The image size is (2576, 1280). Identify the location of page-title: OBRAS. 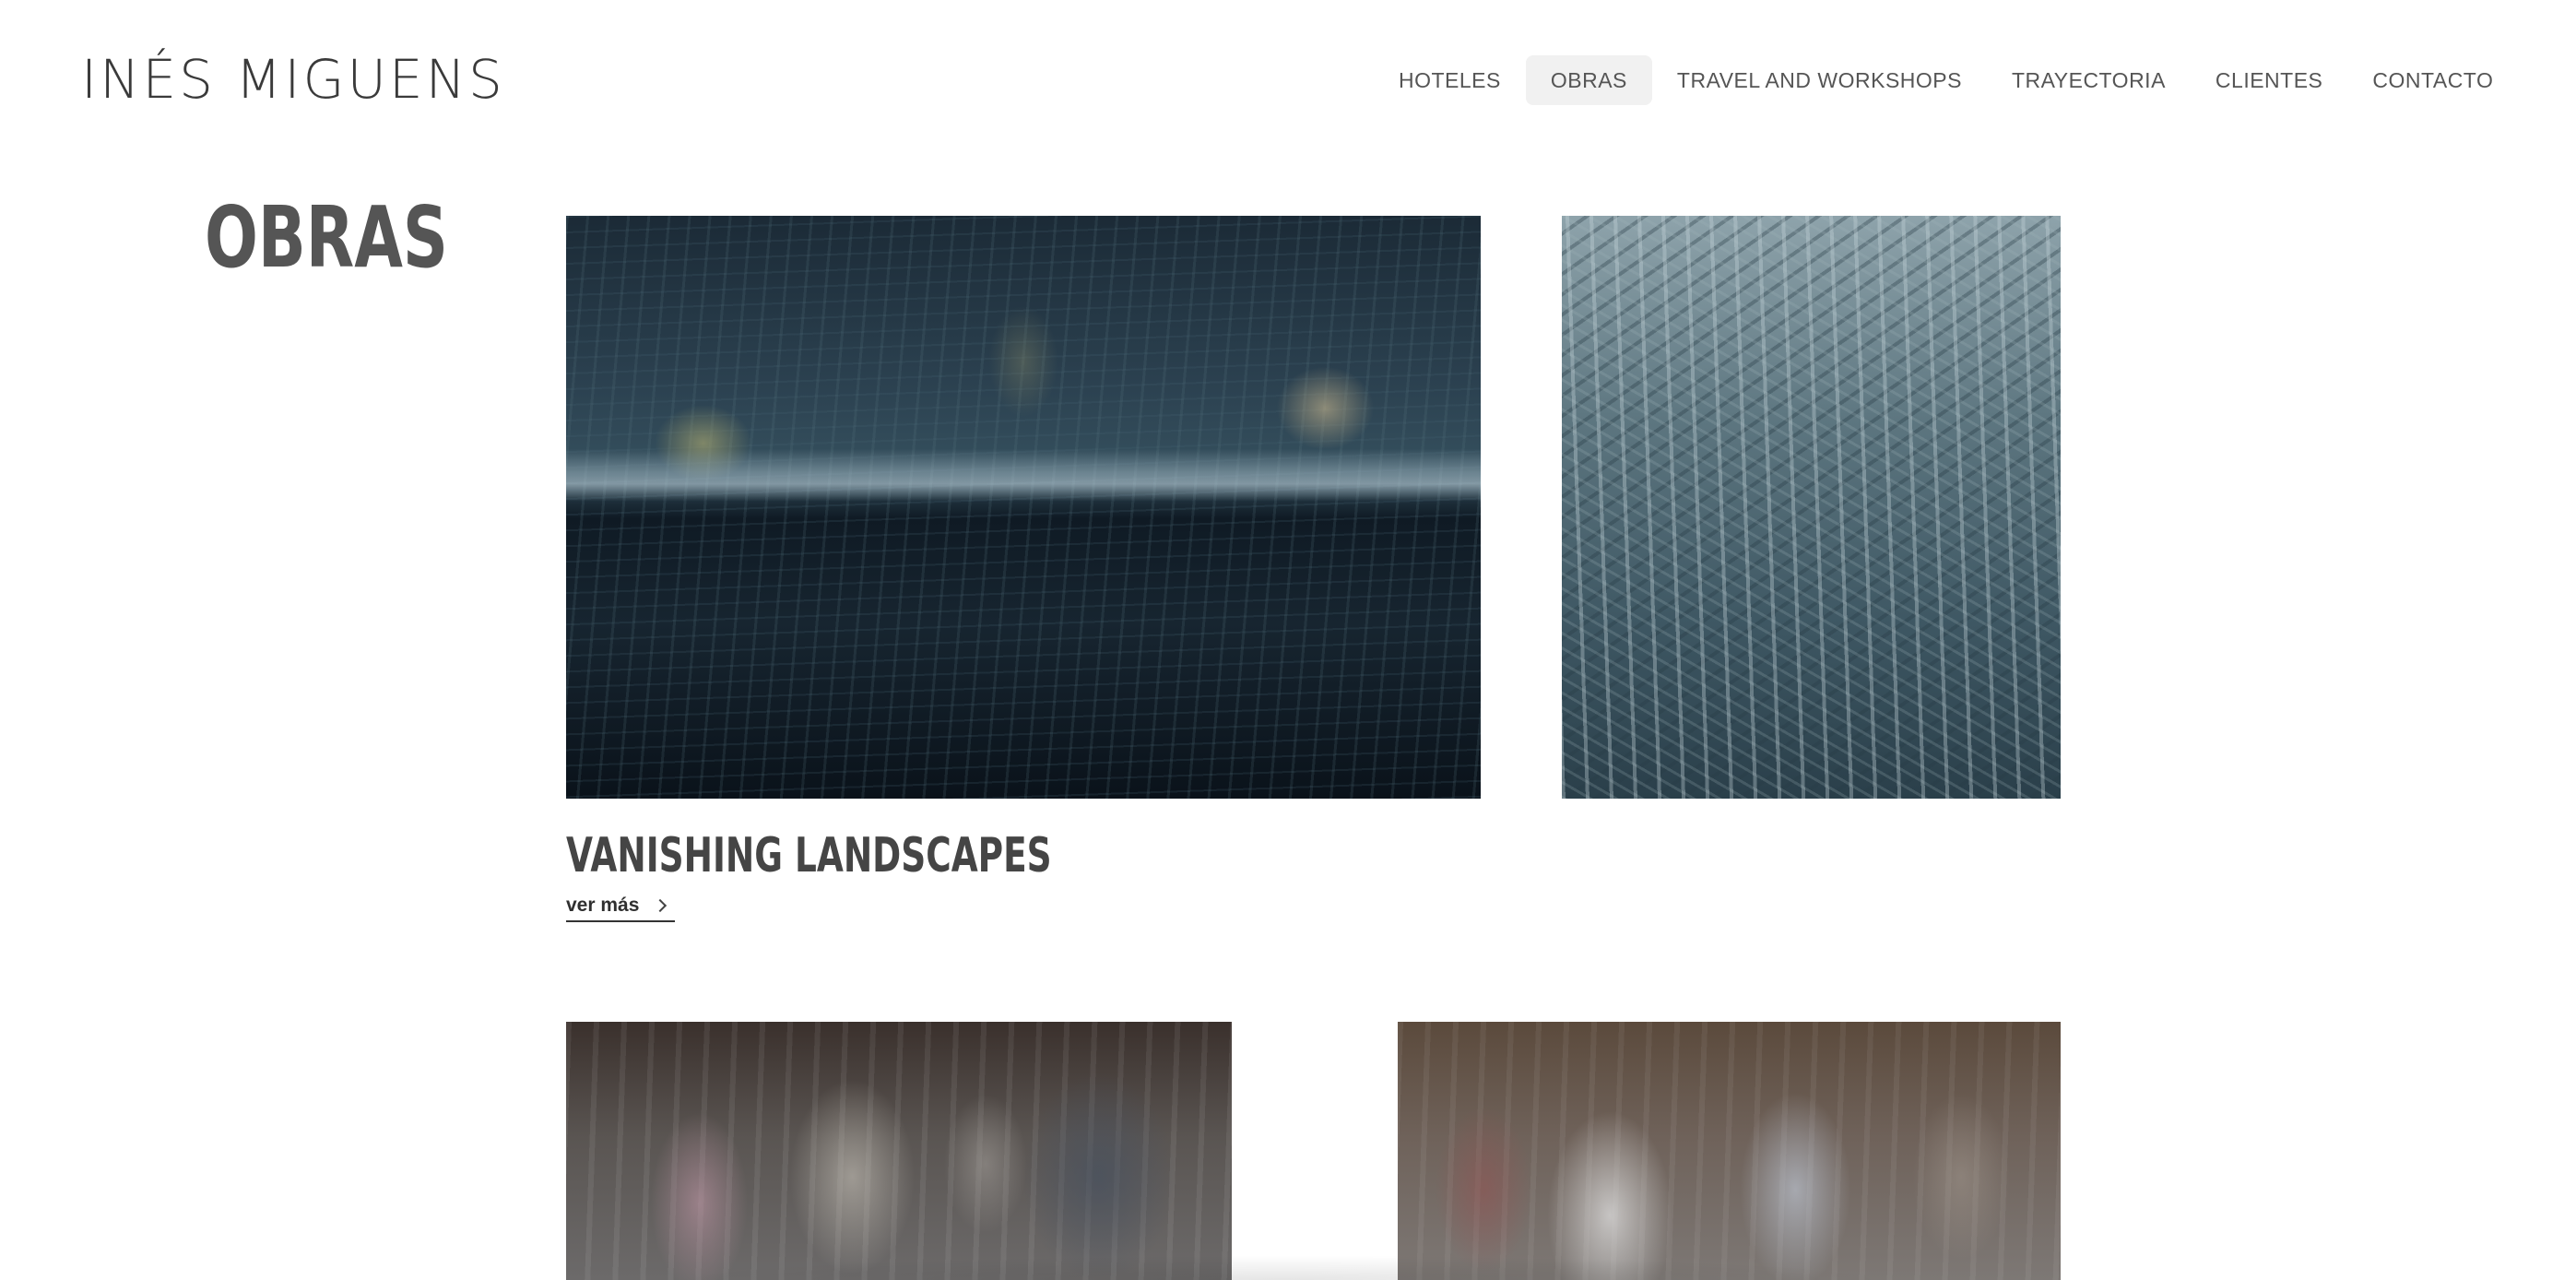
(326, 237).